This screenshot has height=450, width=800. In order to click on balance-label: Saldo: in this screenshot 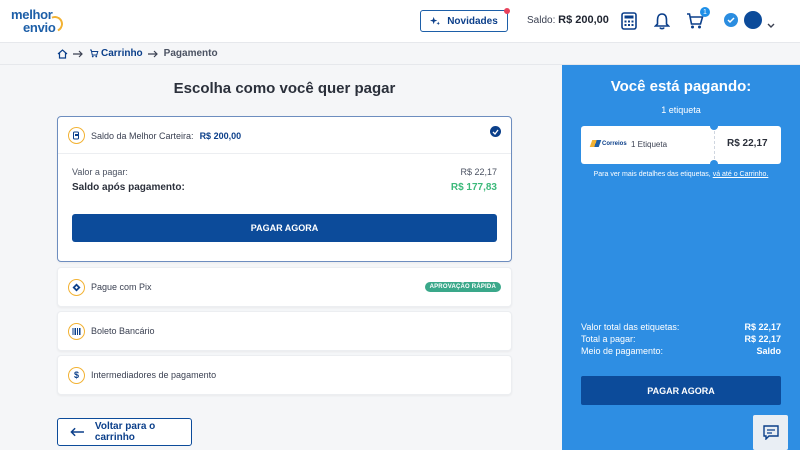, I will do `click(541, 20)`.